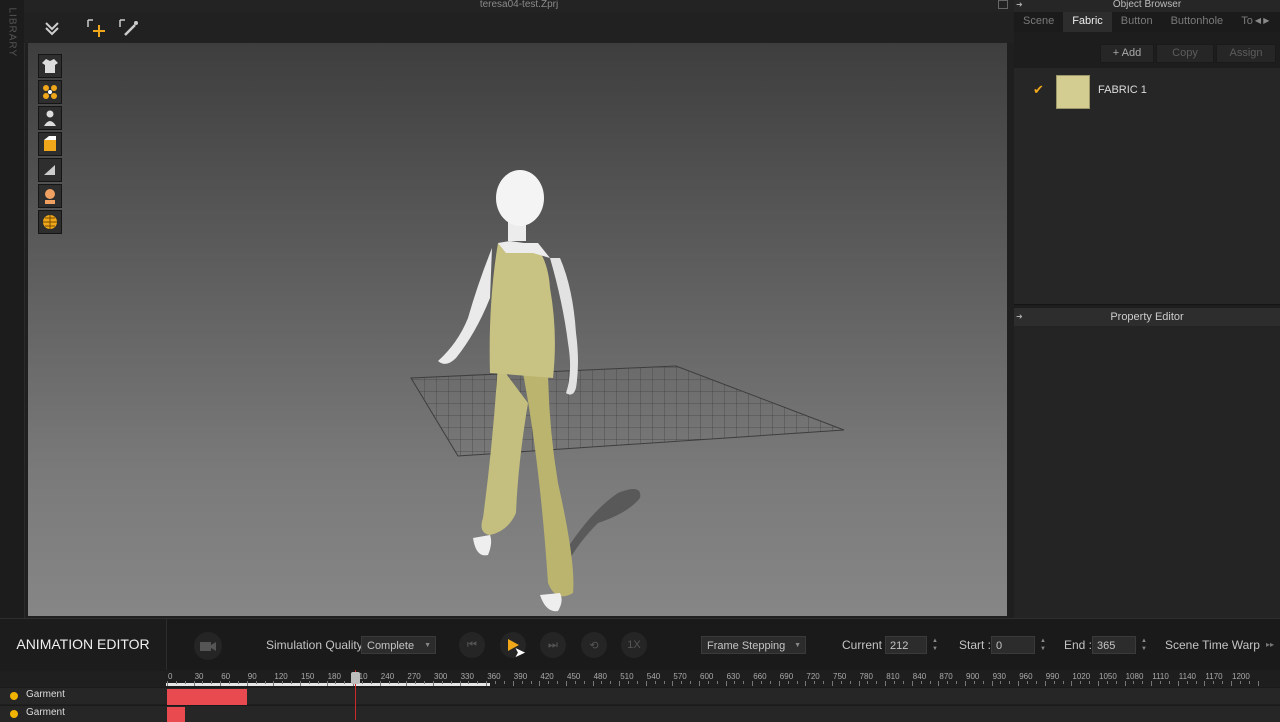  Describe the element at coordinates (680, 676) in the screenshot. I see `tick-label: 570` at that location.